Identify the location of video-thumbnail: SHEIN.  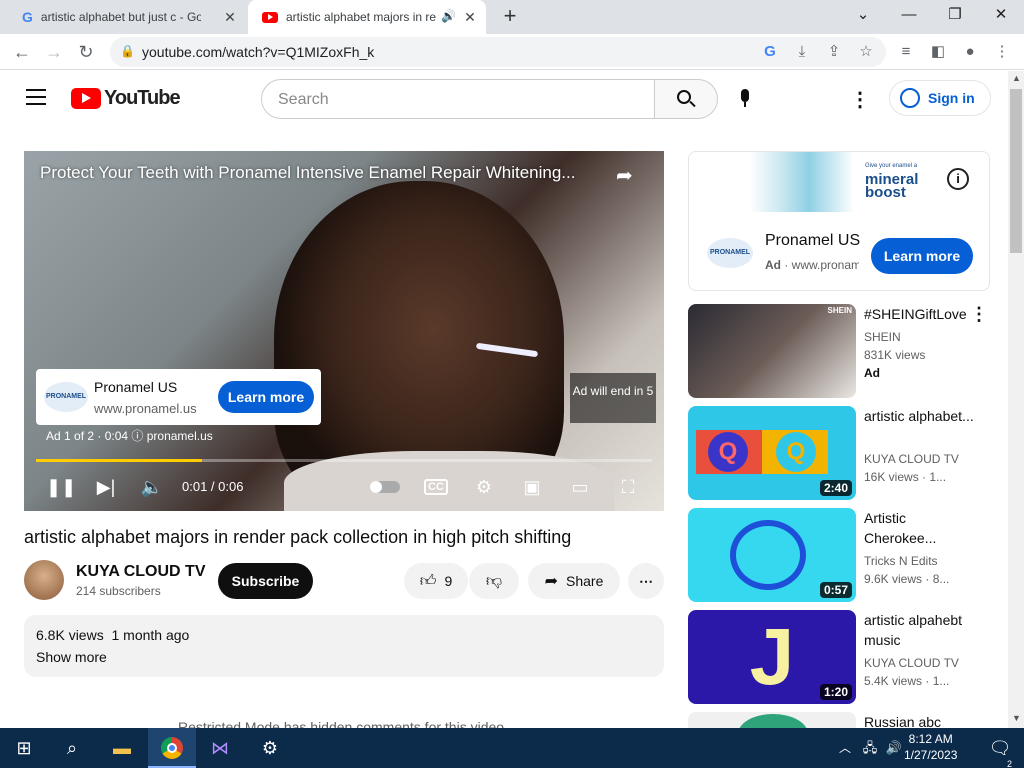
(772, 351).